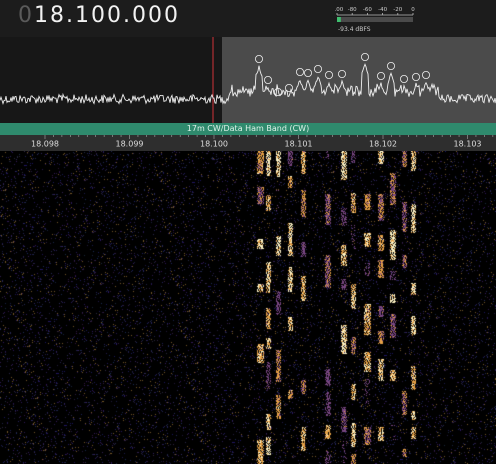 This screenshot has width=496, height=464. What do you see at coordinates (248, 143) in the screenshot?
I see `frequency-scale: 18.098 18.099 18.100 18.101 18.102 18.103` at bounding box center [248, 143].